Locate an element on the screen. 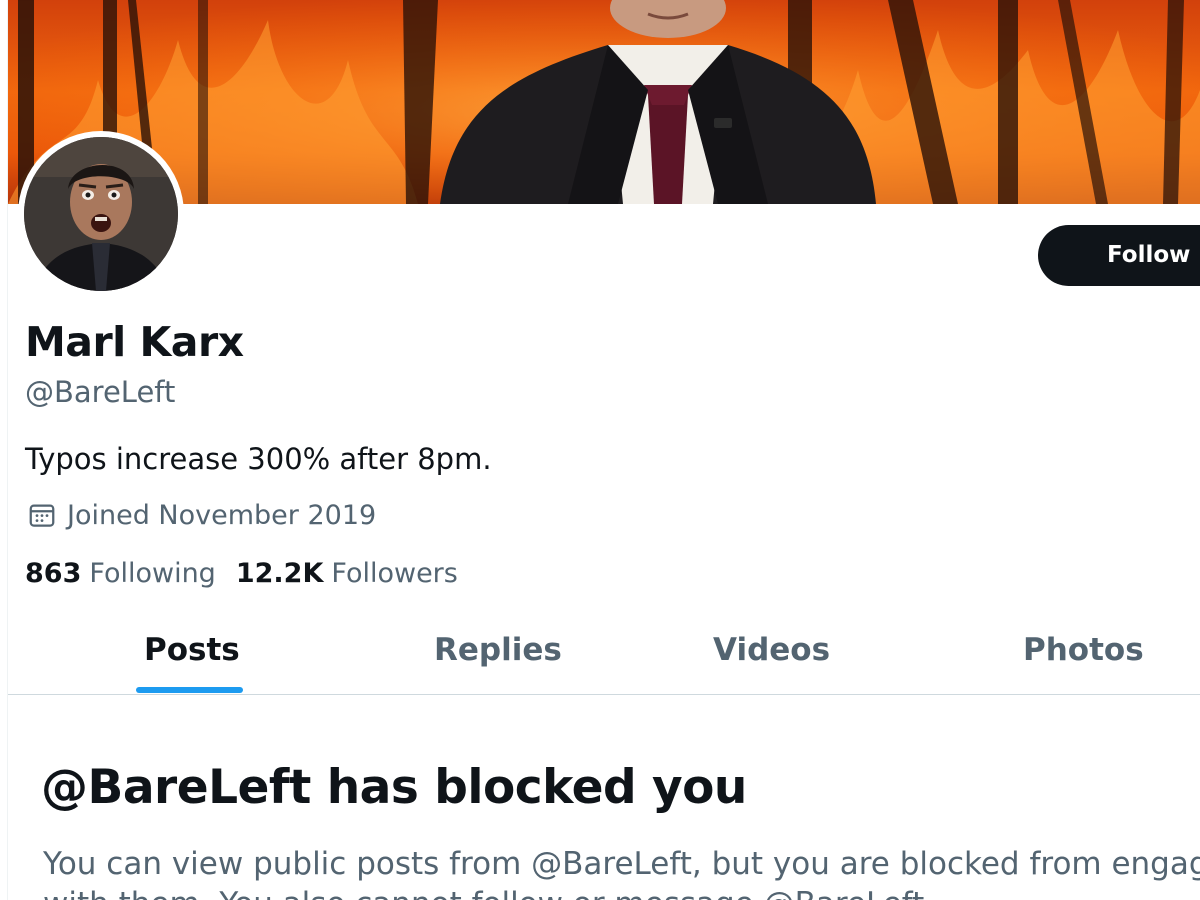 This screenshot has height=900, width=1200. tab-posts: Posts is located at coordinates (192, 650).